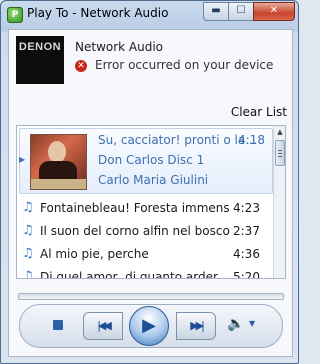 The width and height of the screenshot is (320, 364). I want to click on scroll-up-icon: ▲, so click(279, 132).